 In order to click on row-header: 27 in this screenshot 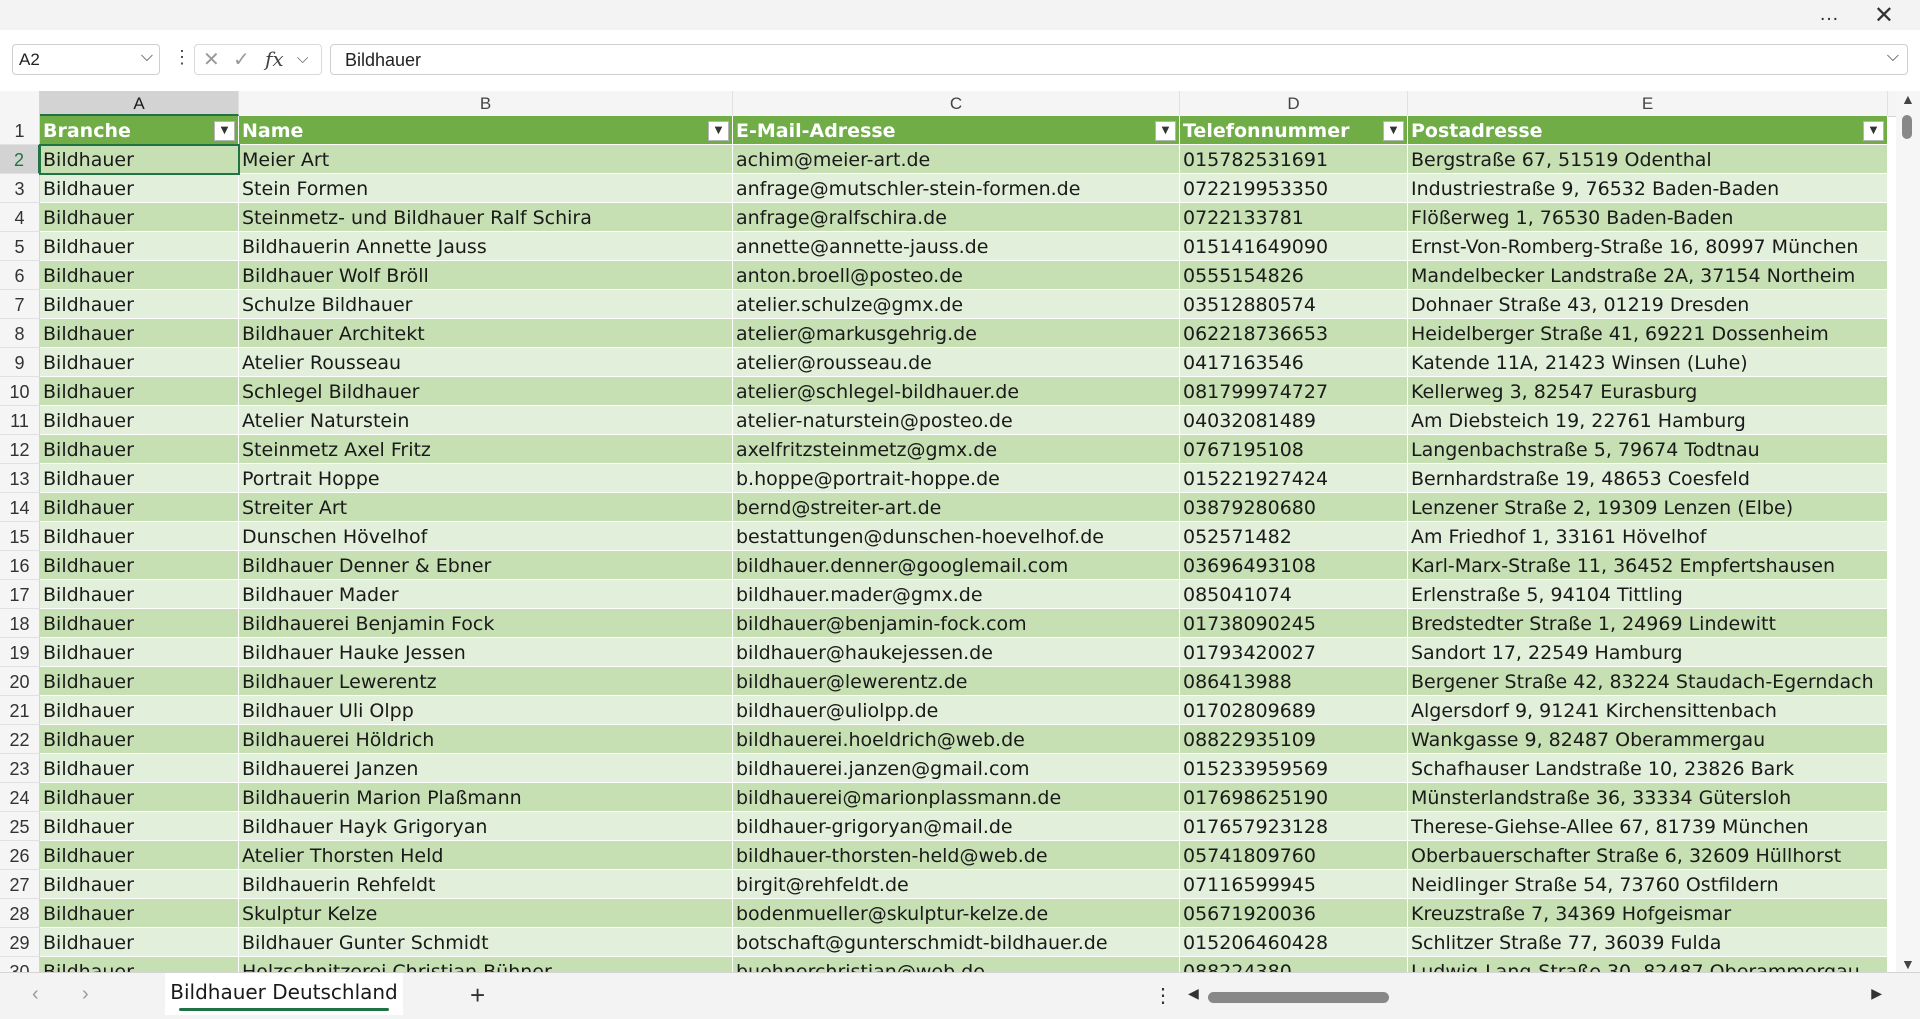, I will do `click(20, 884)`.